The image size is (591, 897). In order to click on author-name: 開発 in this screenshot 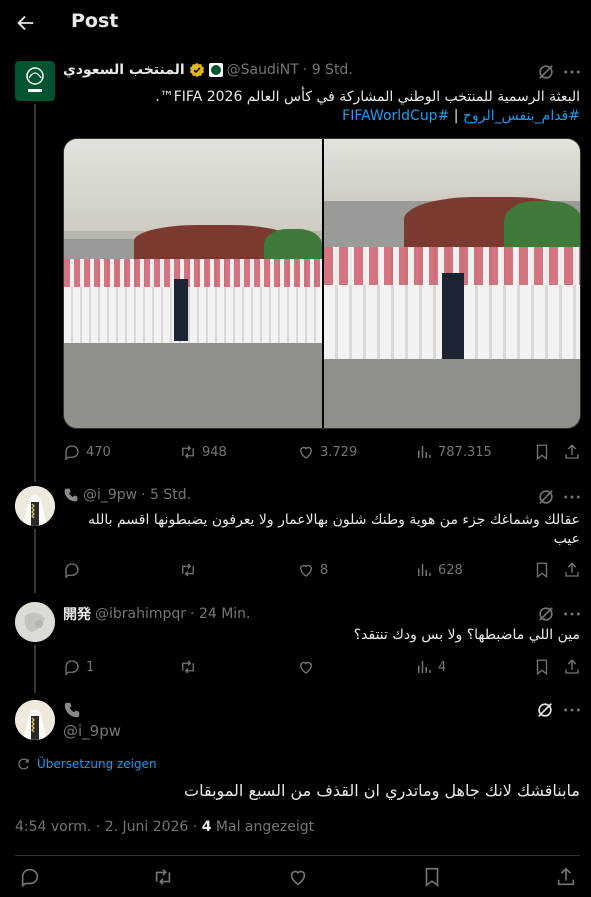, I will do `click(77, 614)`.